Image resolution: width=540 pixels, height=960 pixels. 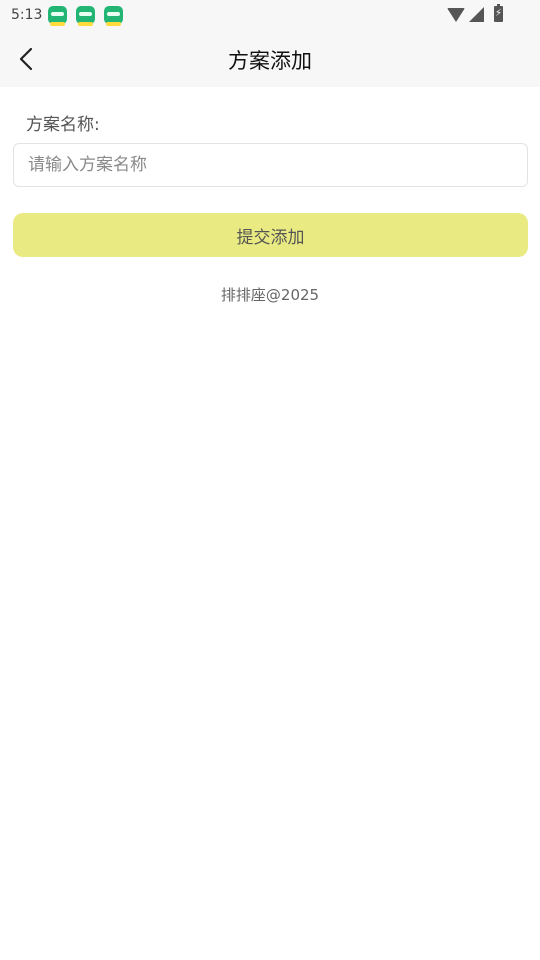 What do you see at coordinates (476, 14) in the screenshot?
I see `signal-icon` at bounding box center [476, 14].